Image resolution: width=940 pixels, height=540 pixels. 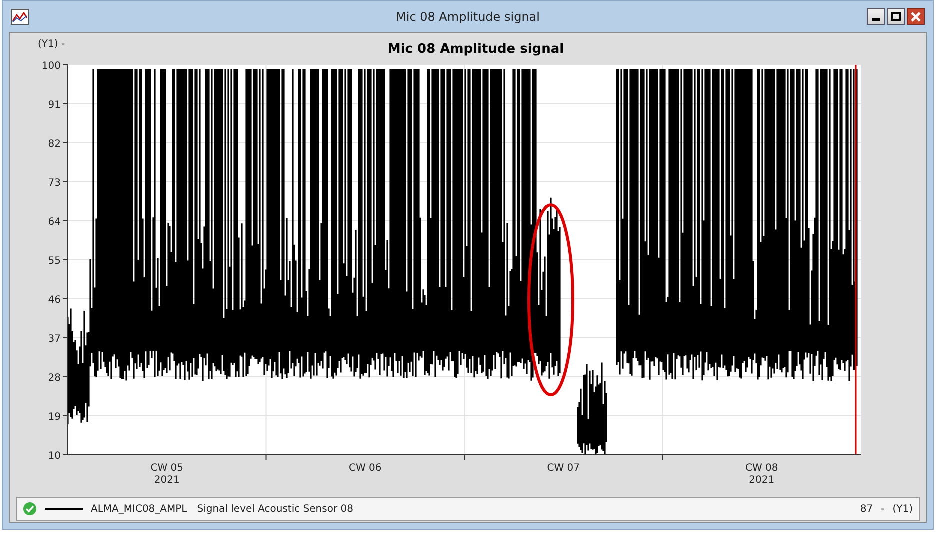 I want to click on chart-icon, so click(x=20, y=16).